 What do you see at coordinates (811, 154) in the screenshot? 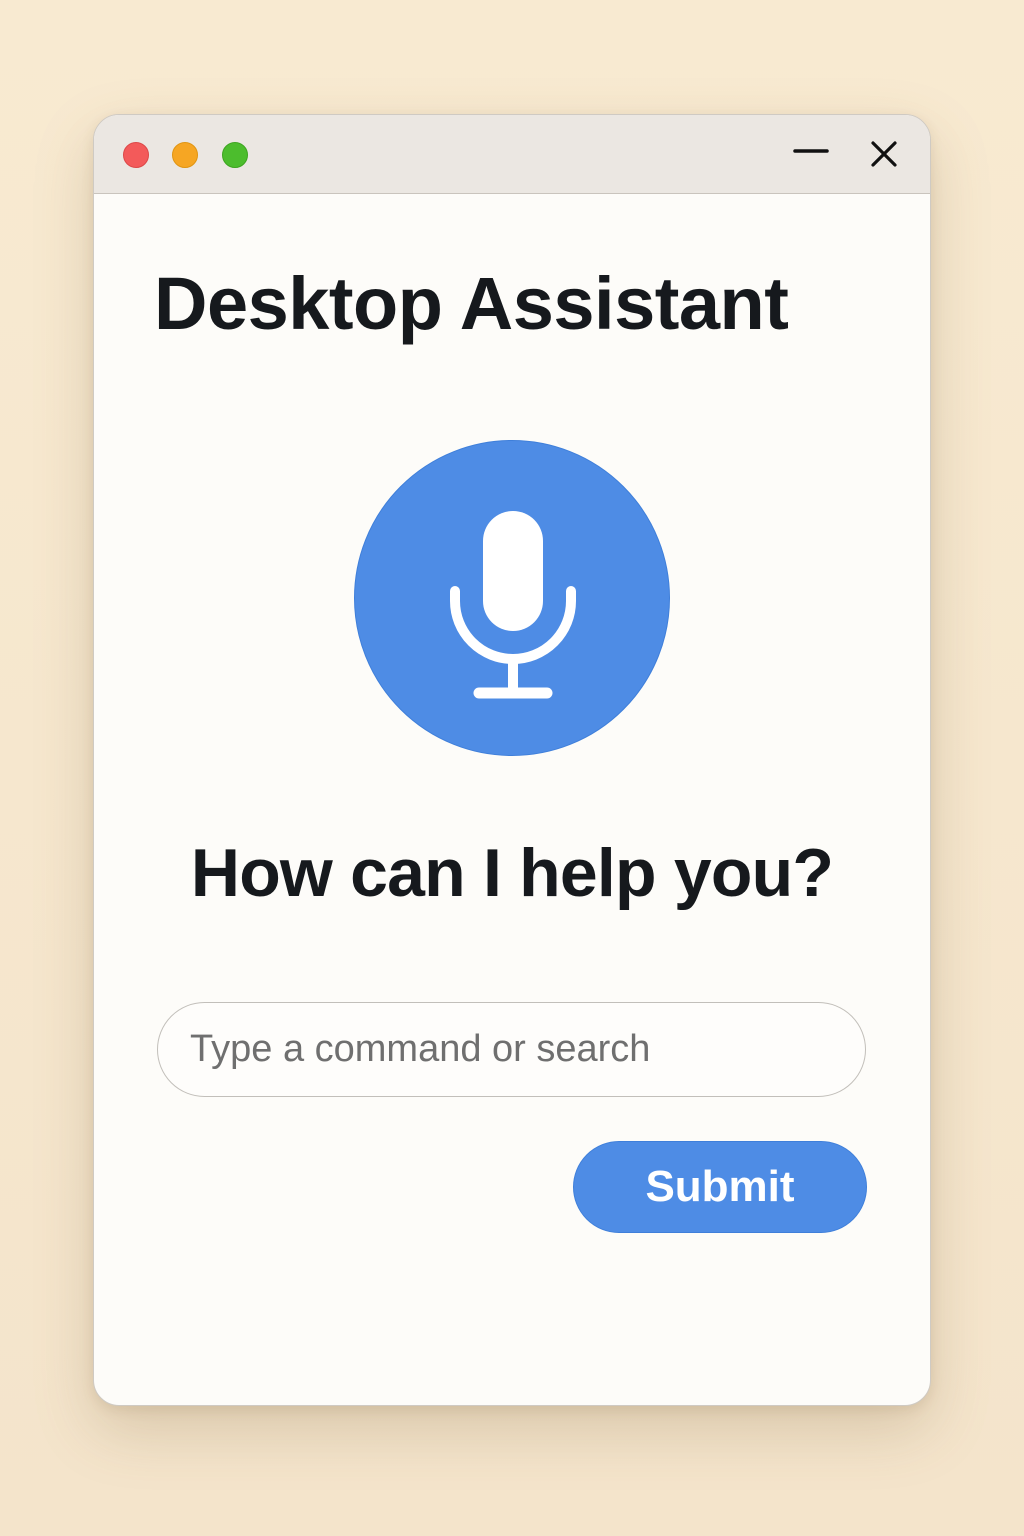
I see `minimize-button` at bounding box center [811, 154].